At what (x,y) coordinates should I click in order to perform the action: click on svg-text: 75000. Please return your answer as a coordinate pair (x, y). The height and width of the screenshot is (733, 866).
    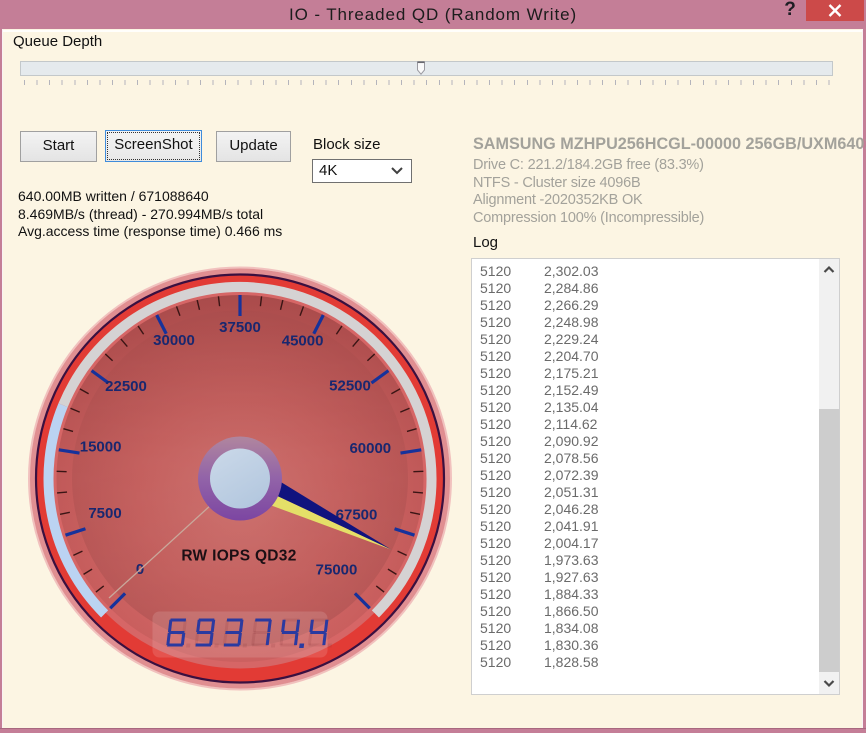
    Looking at the image, I should click on (337, 570).